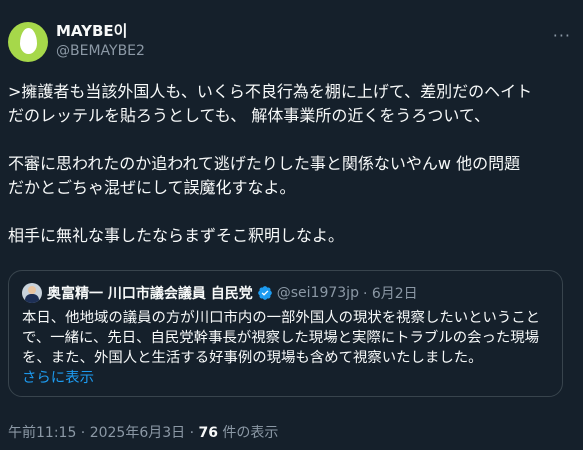 This screenshot has width=583, height=450. What do you see at coordinates (32, 293) in the screenshot?
I see `quoted-author-avatar` at bounding box center [32, 293].